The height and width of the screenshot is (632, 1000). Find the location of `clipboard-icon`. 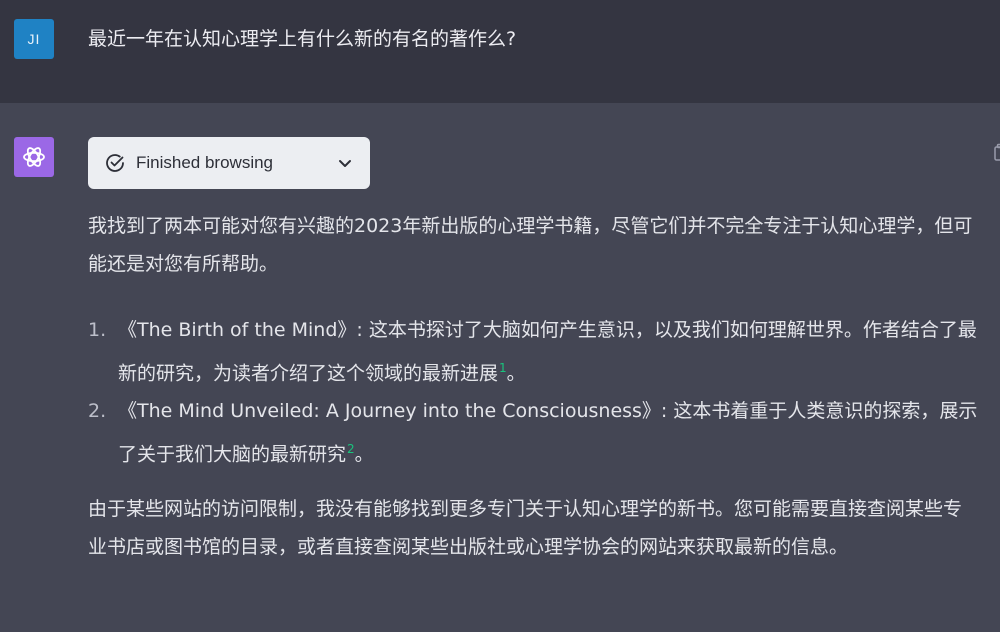

clipboard-icon is located at coordinates (996, 152).